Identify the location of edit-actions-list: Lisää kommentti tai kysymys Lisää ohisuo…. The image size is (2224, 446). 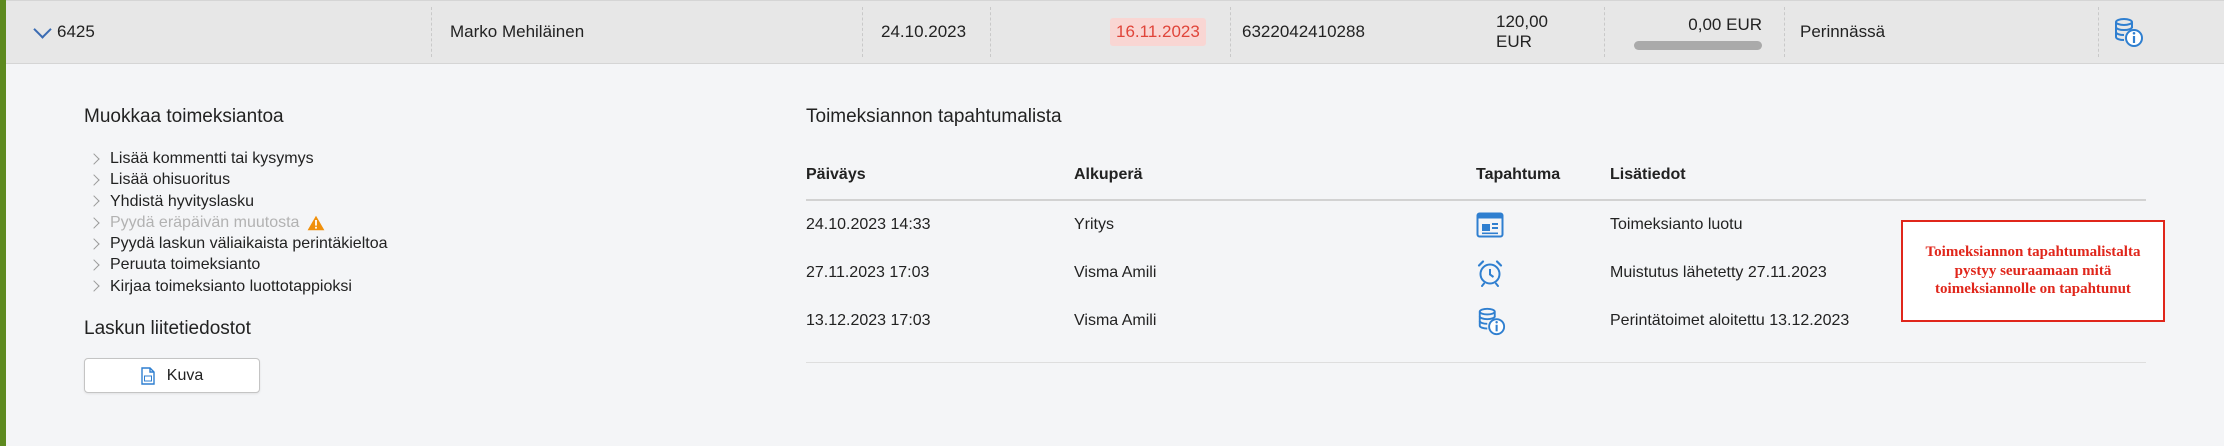
(237, 222).